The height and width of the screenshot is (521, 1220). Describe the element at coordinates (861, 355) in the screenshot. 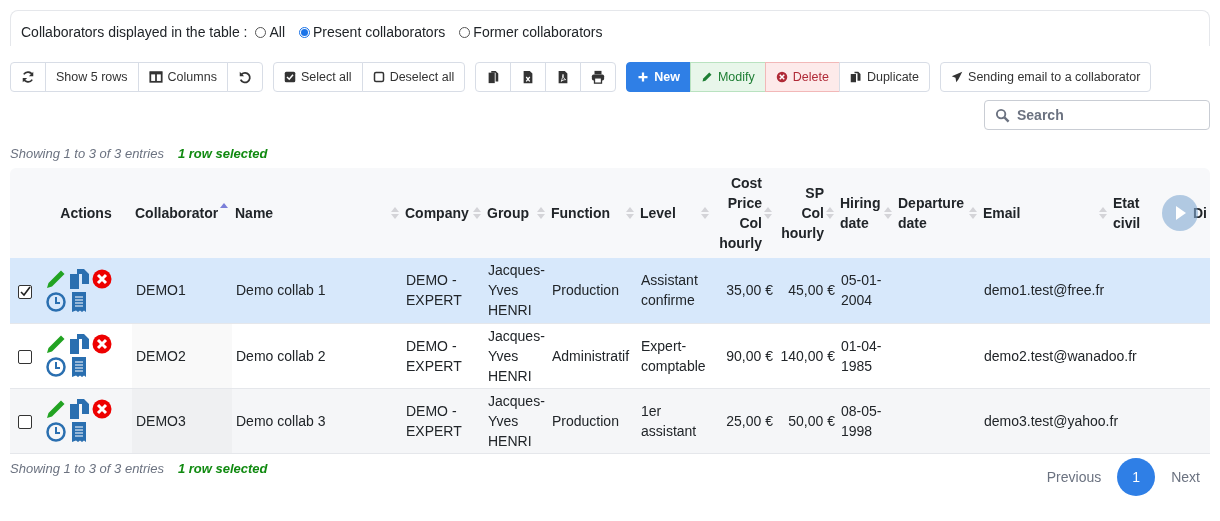

I see `table-cell: 01-04-1985` at that location.